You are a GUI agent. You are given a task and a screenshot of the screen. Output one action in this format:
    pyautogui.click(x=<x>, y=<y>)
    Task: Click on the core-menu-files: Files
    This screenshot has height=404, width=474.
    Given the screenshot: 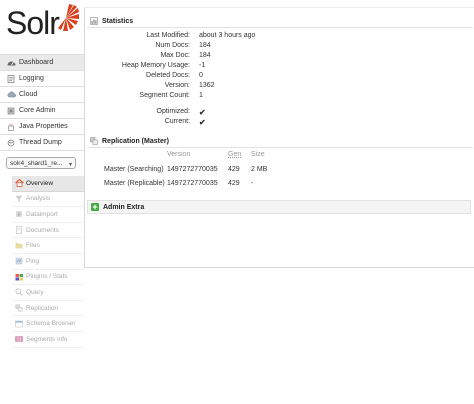 What is the action you would take?
    pyautogui.click(x=48, y=246)
    